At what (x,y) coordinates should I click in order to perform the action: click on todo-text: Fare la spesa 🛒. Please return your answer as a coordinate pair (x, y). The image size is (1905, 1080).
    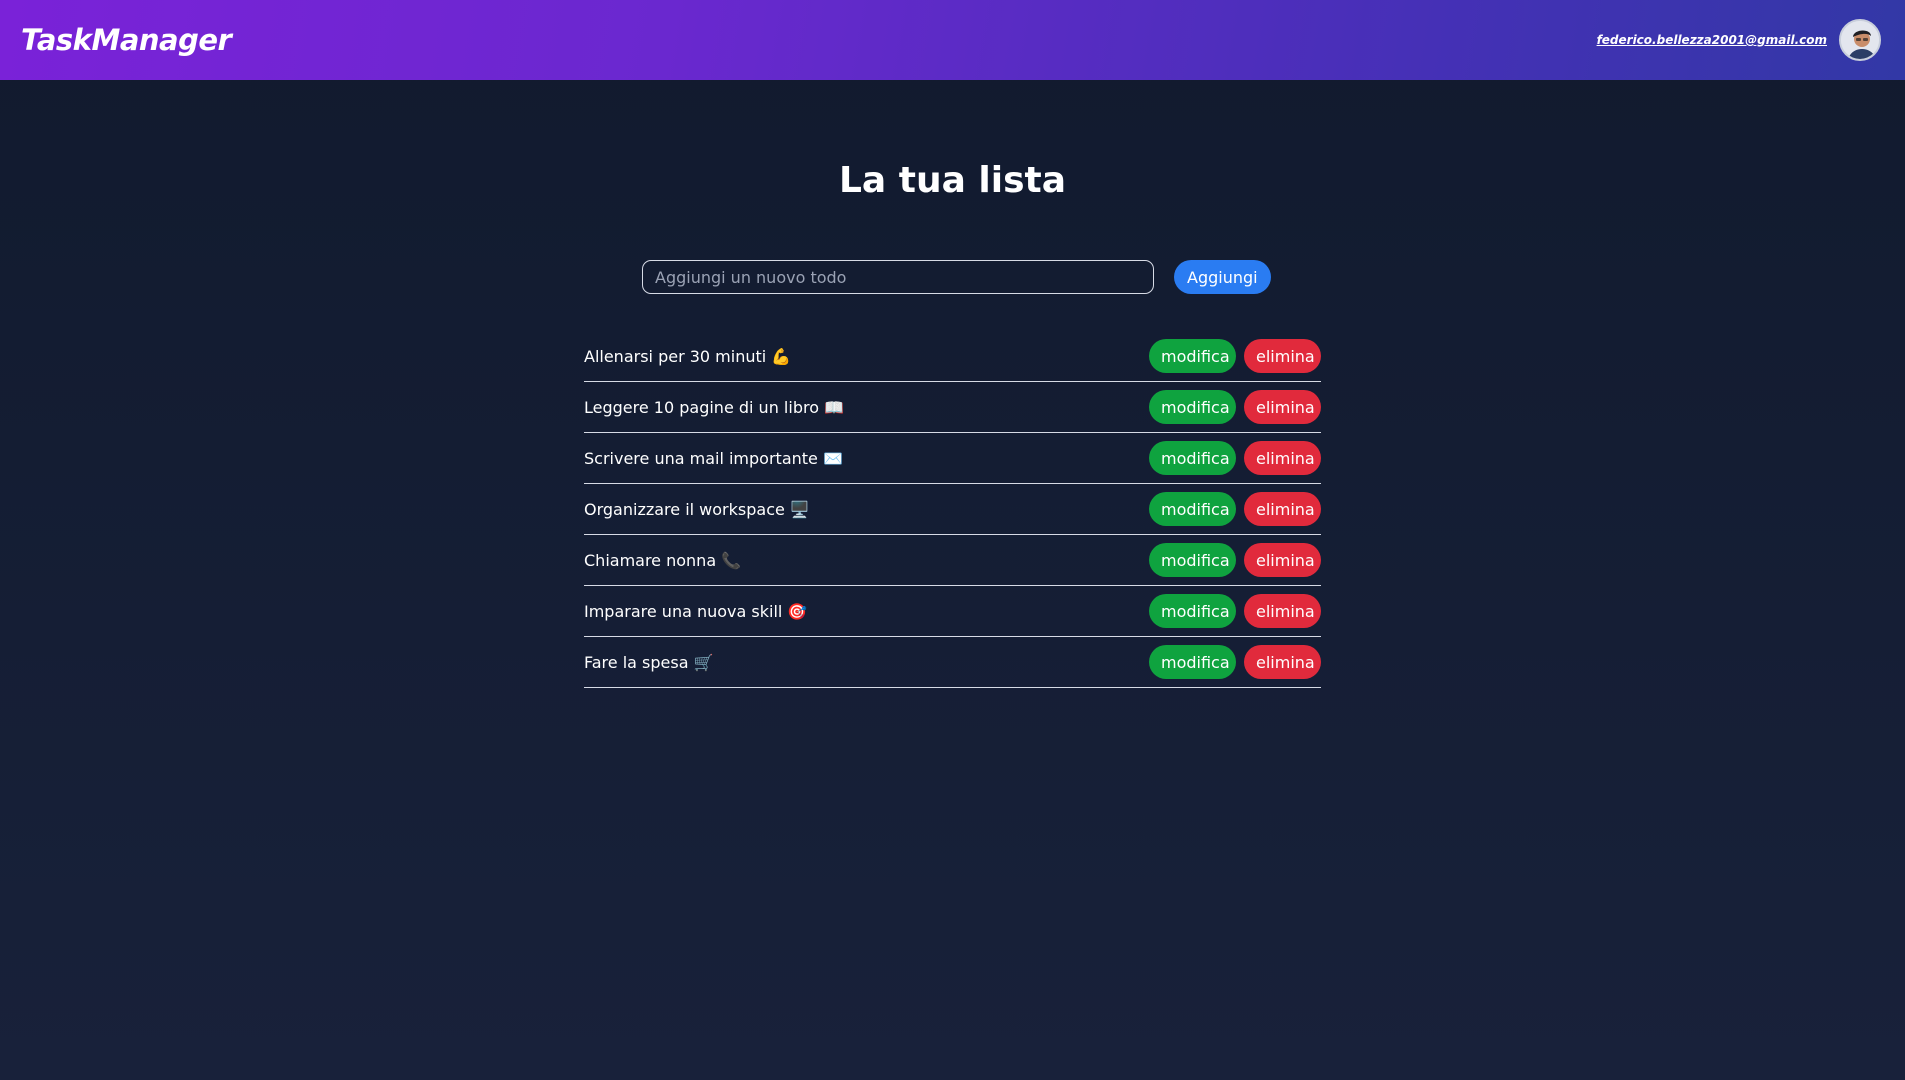
    Looking at the image, I should click on (649, 662).